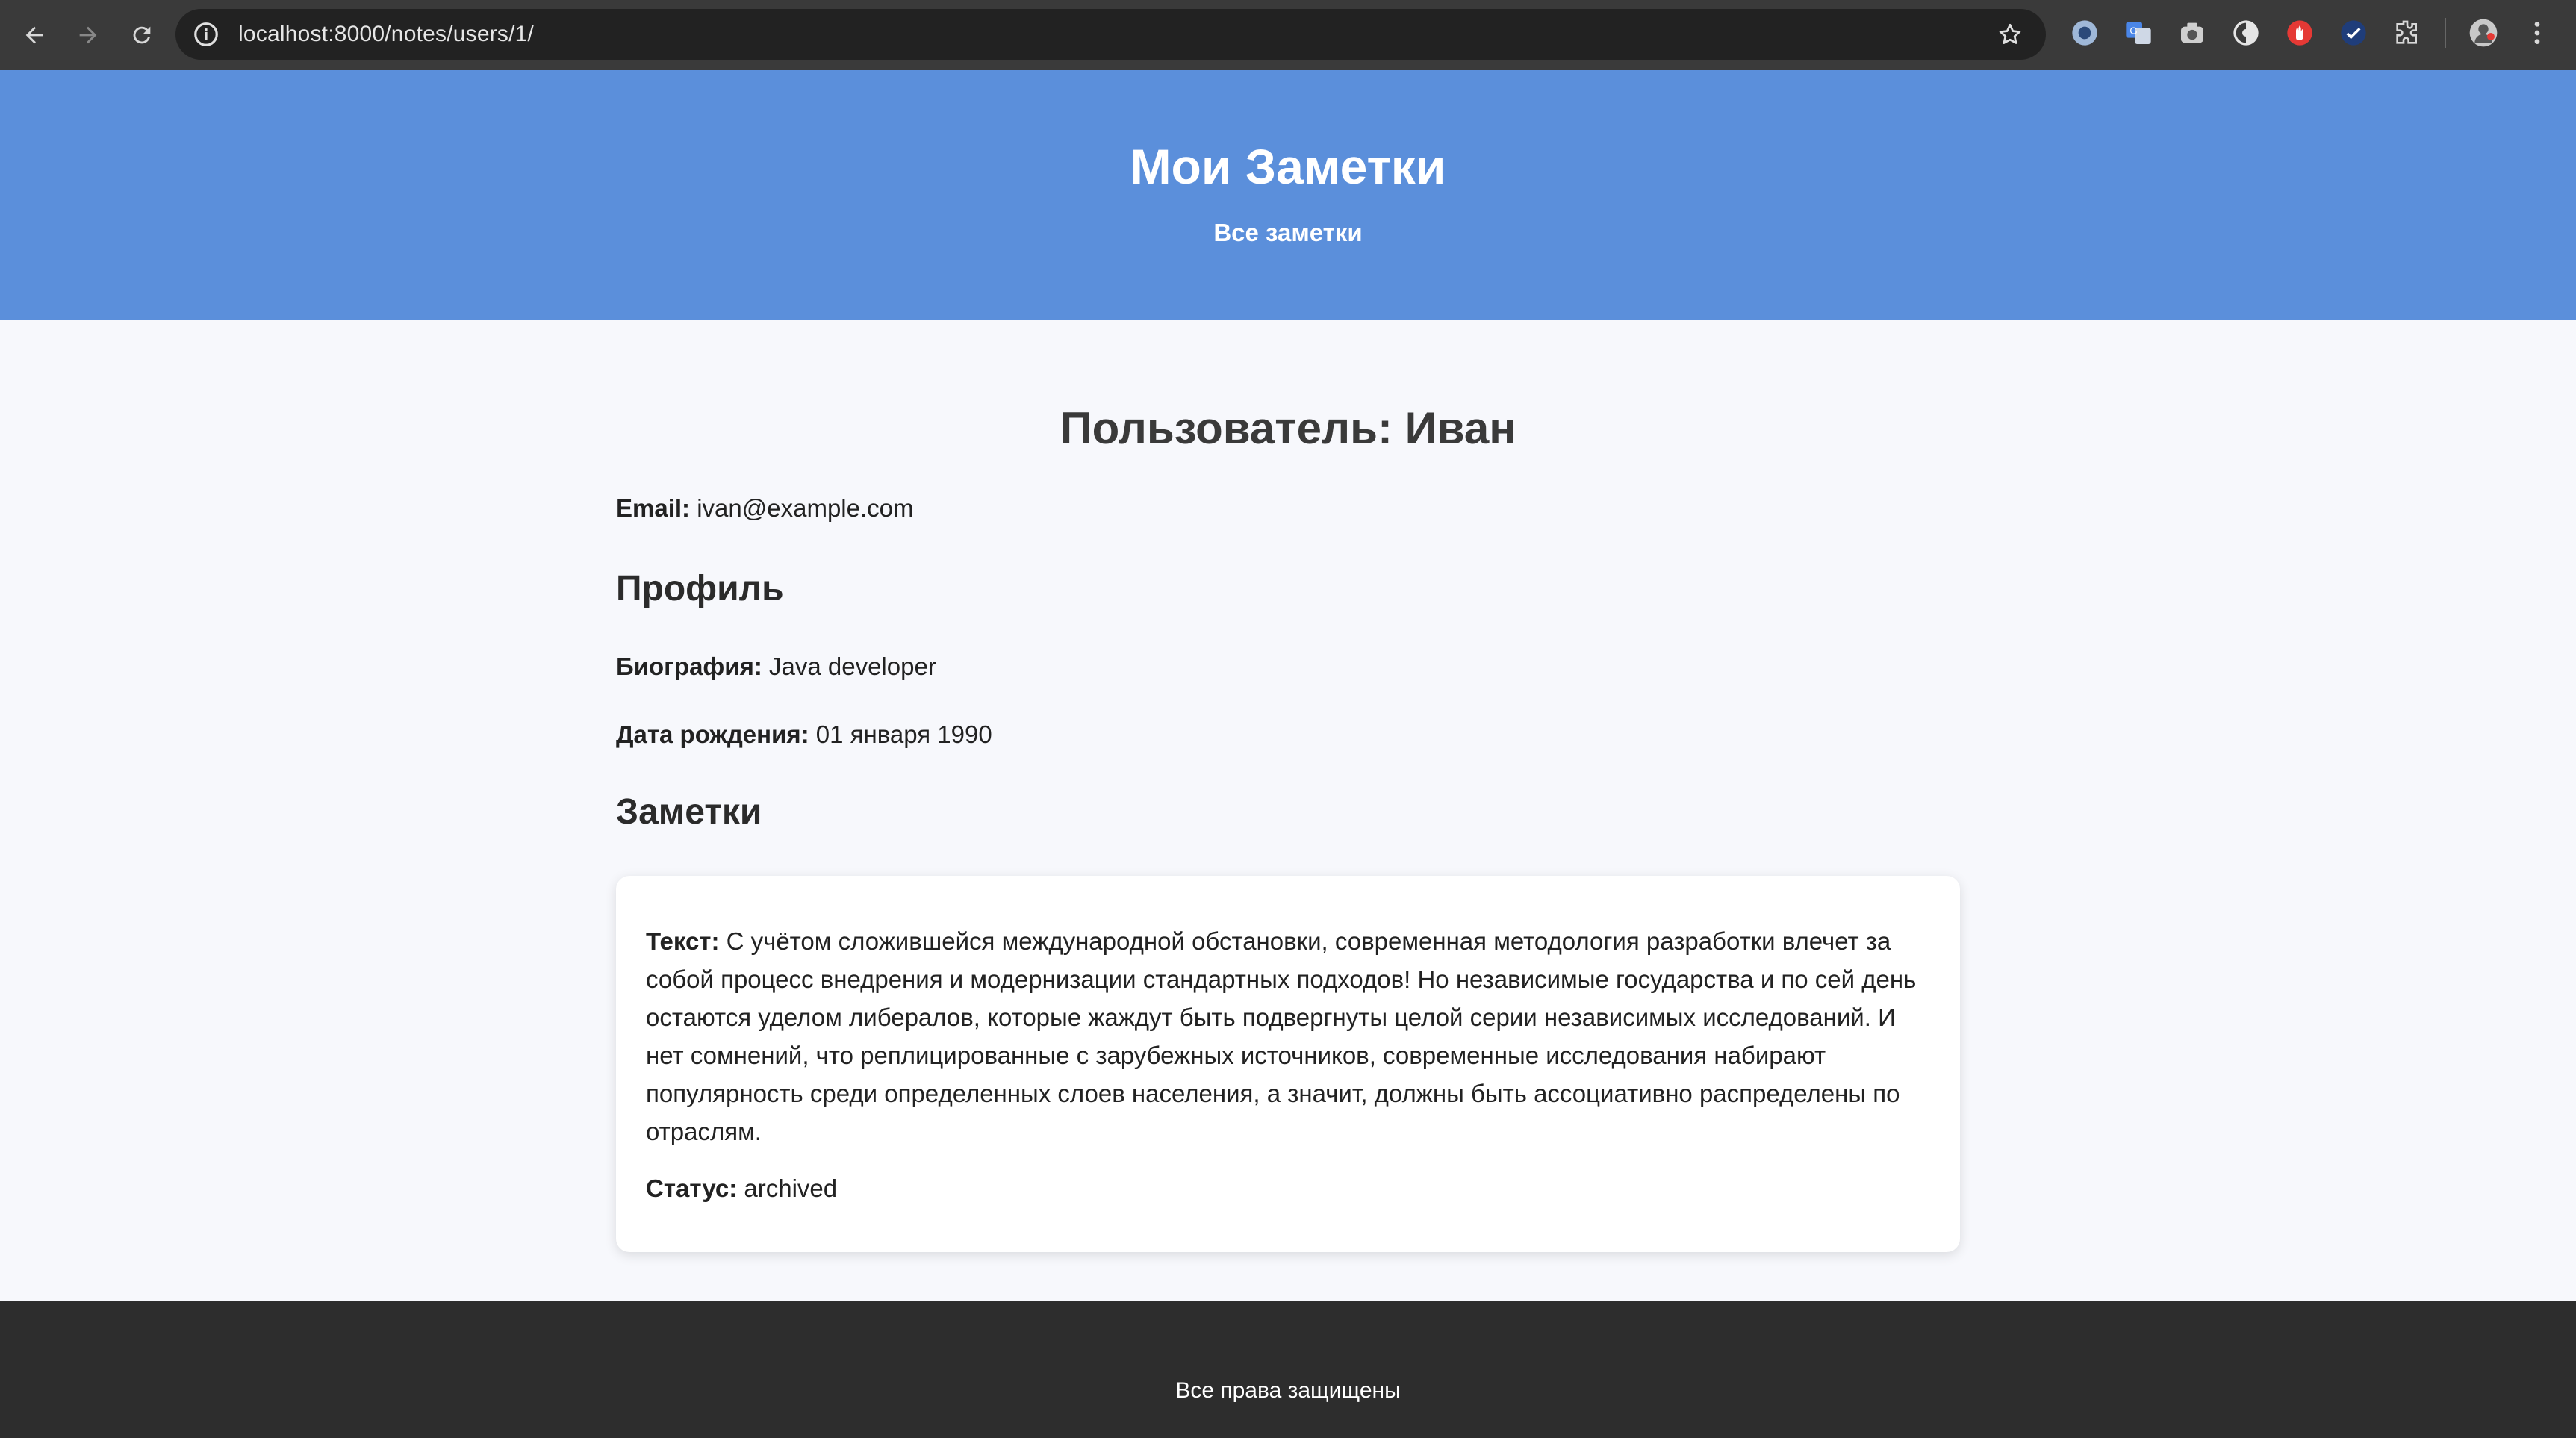  I want to click on email-value: ivan@example.com, so click(806, 508).